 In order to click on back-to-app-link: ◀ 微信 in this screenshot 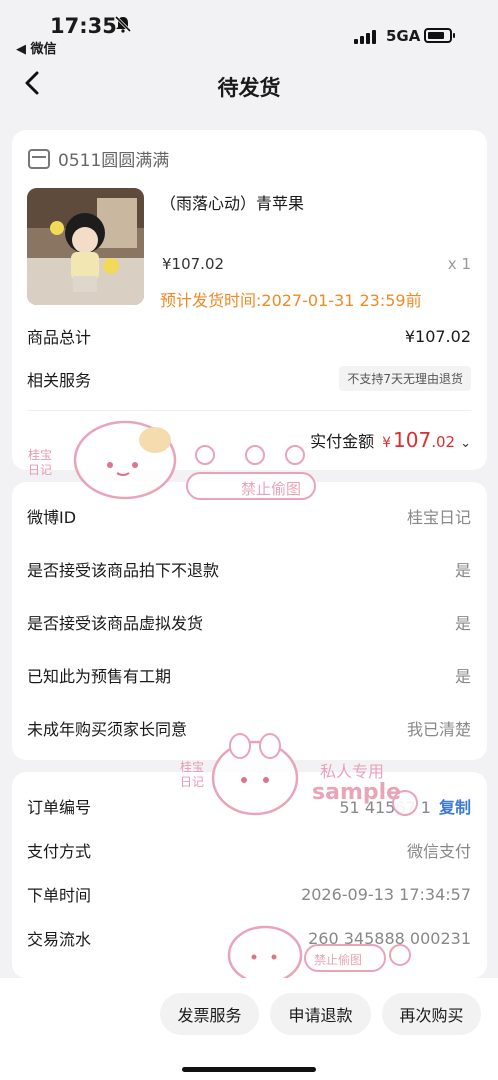, I will do `click(36, 47)`.